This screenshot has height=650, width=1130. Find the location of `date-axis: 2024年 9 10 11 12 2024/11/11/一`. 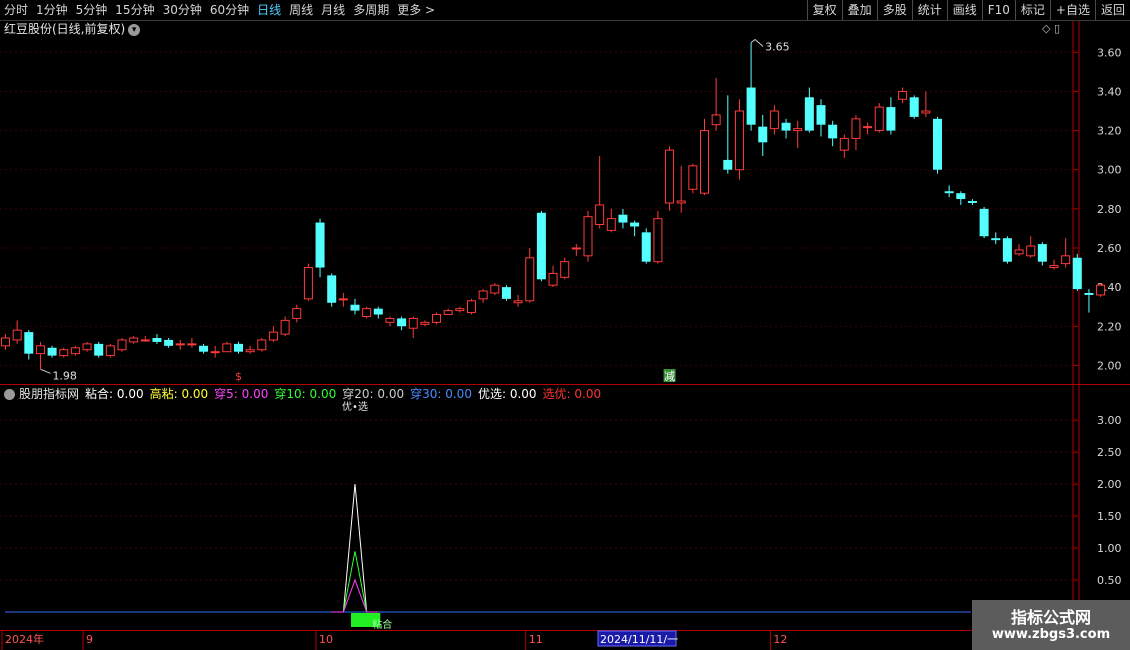

date-axis: 2024年 9 10 11 12 2024/11/11/一 is located at coordinates (394, 640).